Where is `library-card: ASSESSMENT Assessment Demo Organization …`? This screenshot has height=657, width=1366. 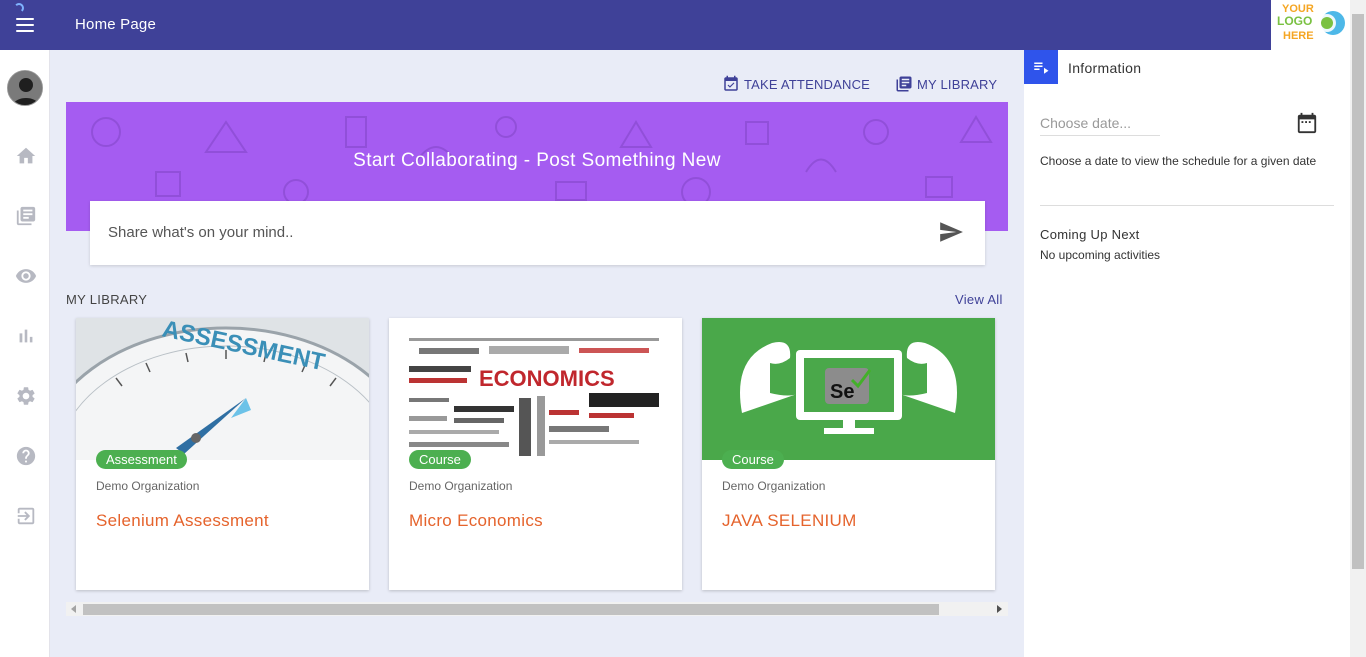 library-card: ASSESSMENT Assessment Demo Organization … is located at coordinates (222, 454).